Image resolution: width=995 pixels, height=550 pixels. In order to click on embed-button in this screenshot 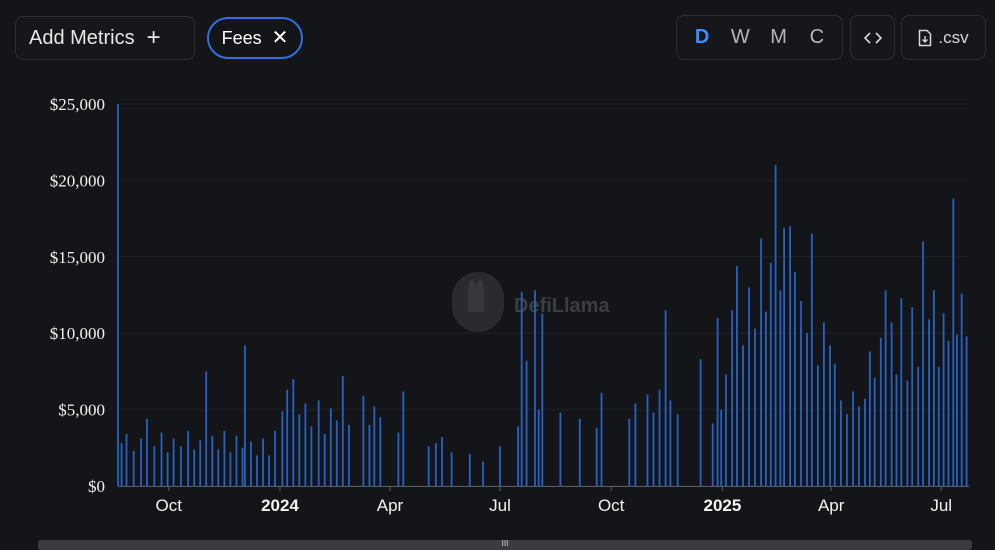, I will do `click(872, 37)`.